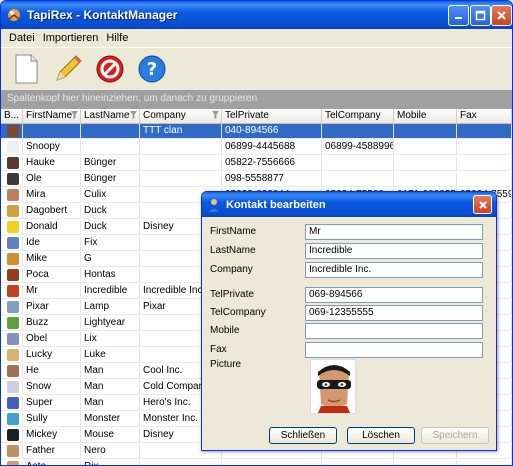 The width and height of the screenshot is (513, 466). What do you see at coordinates (117, 38) in the screenshot?
I see `menu-hilfe: Hilfe` at bounding box center [117, 38].